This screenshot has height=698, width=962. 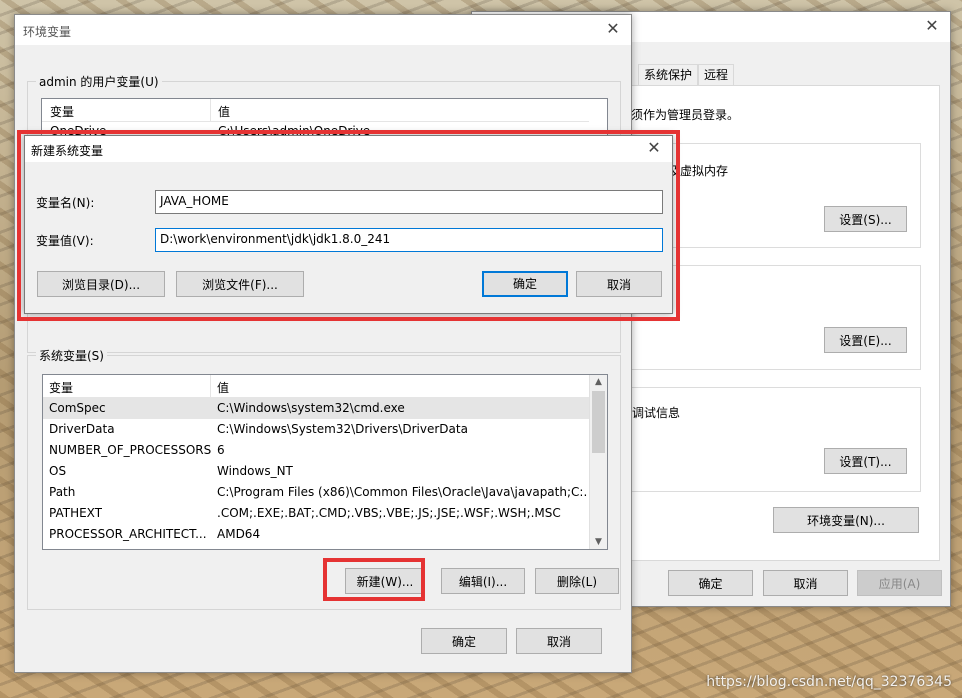 I want to click on watermark: https://blog.csdn.net/qq_32376345, so click(x=829, y=682).